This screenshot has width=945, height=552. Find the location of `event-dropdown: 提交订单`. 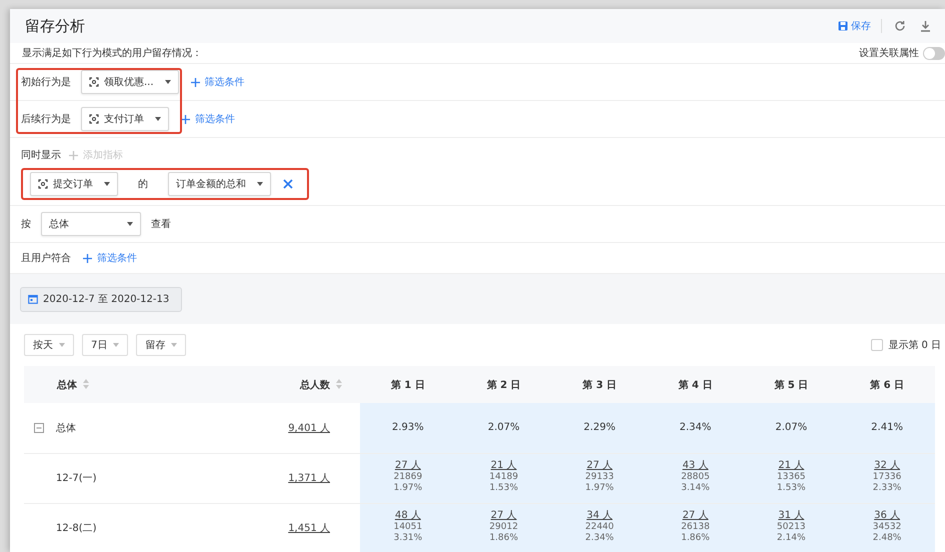

event-dropdown: 提交订单 is located at coordinates (74, 184).